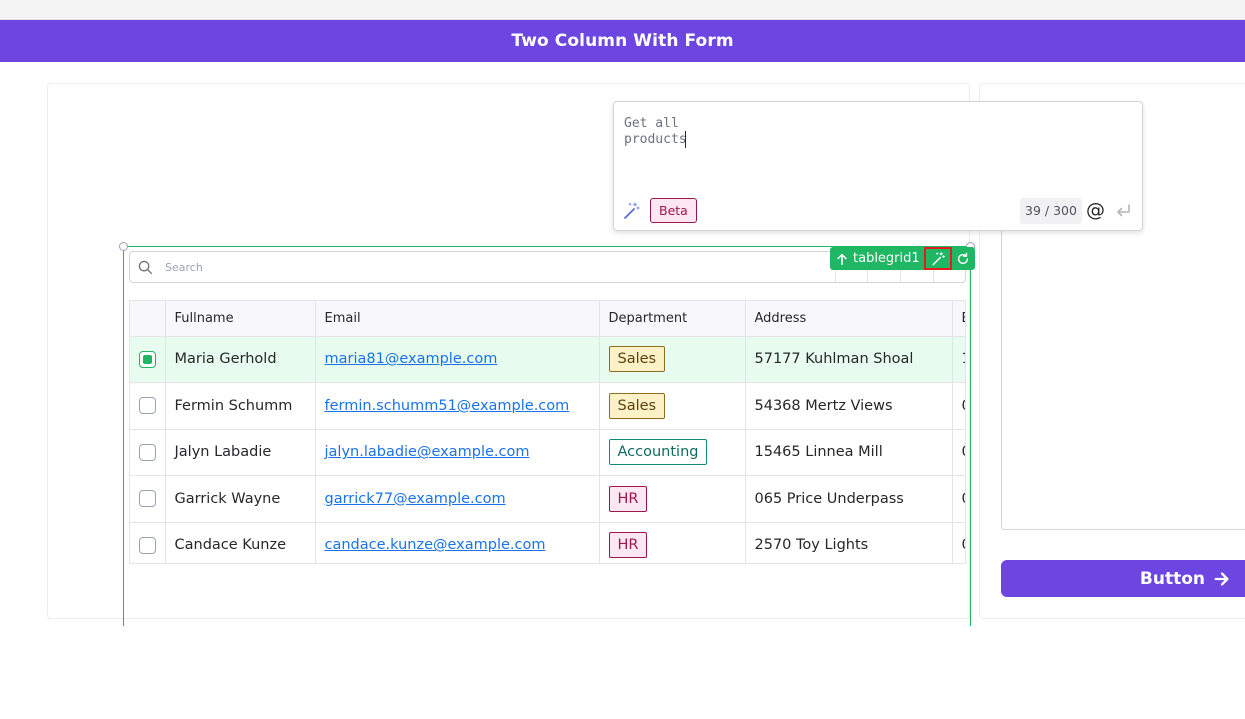 This screenshot has height=719, width=1245. I want to click on email-link: fermin.schumm51@example.com, so click(447, 406).